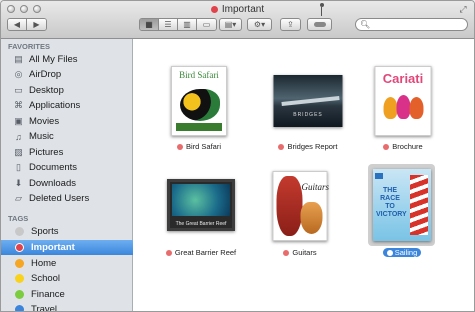  I want to click on icon-view-button: ▦, so click(149, 24).